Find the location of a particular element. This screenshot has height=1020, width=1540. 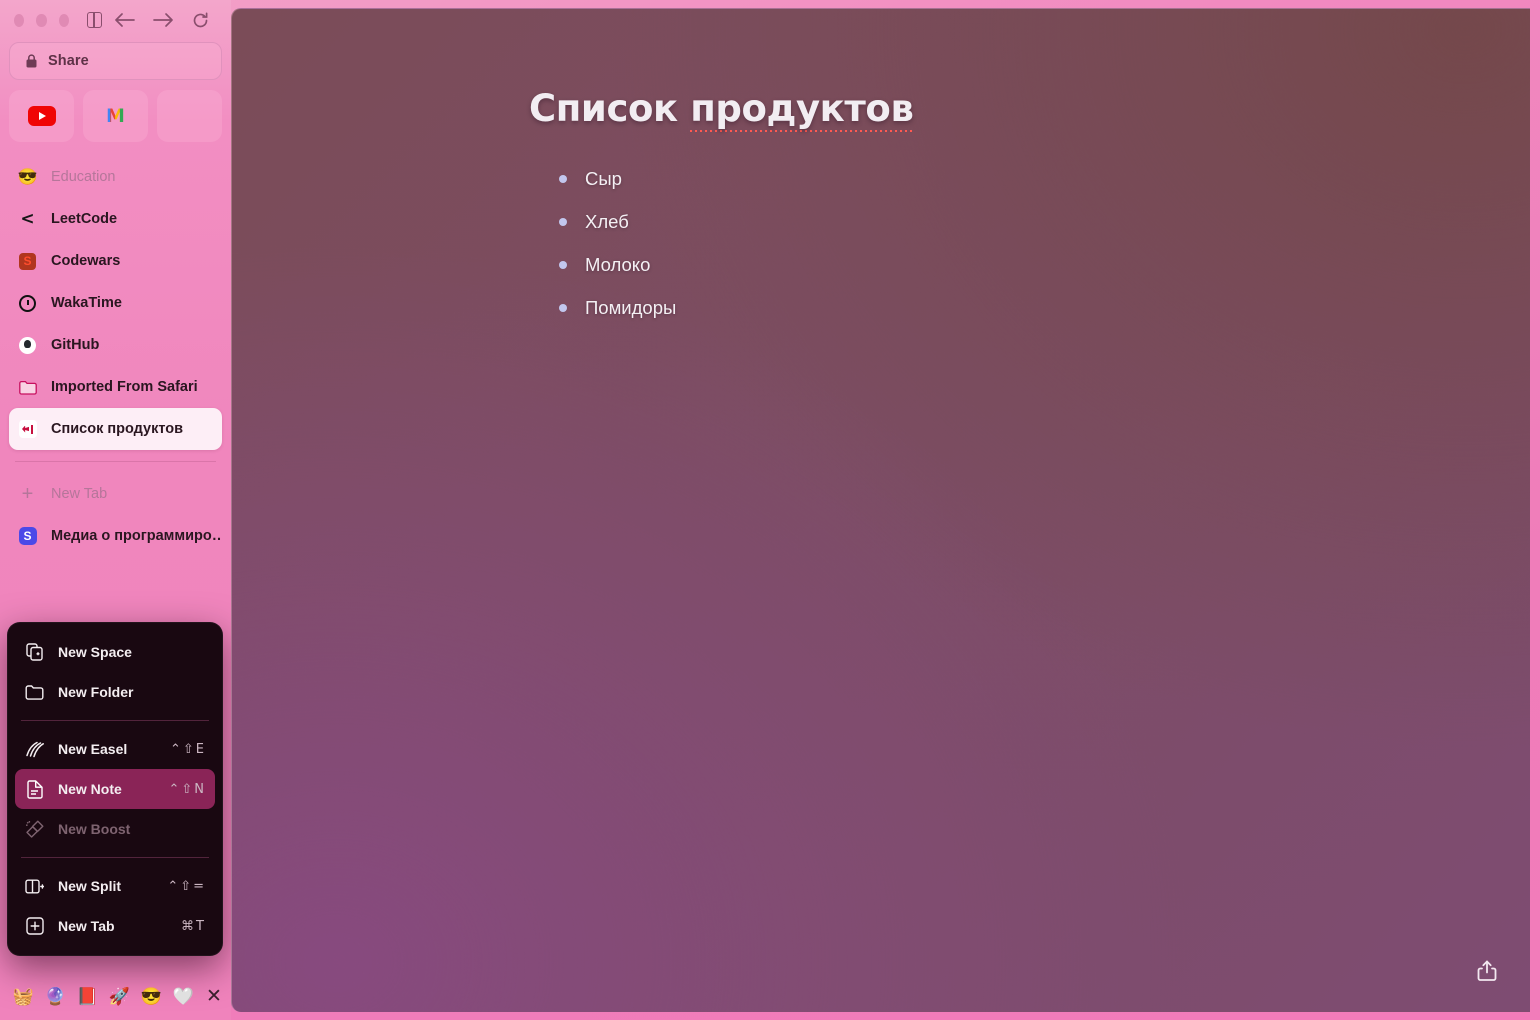

list-item-label: Помидоры is located at coordinates (631, 307).